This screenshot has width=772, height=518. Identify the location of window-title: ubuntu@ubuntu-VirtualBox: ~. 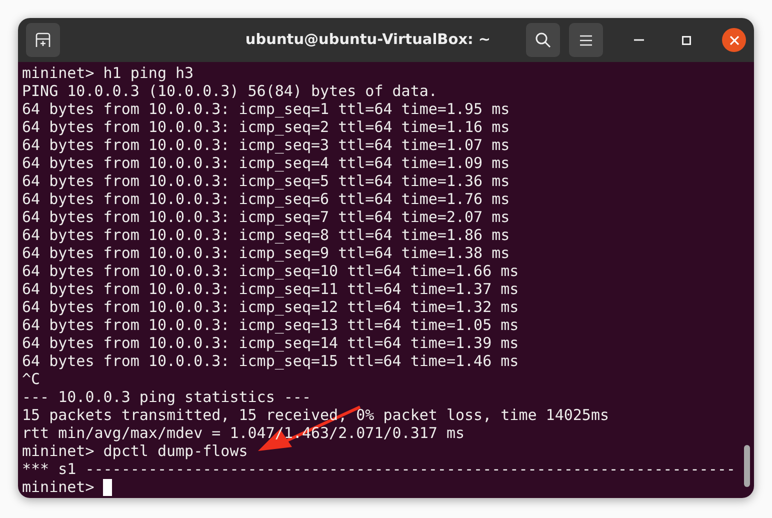
(368, 40).